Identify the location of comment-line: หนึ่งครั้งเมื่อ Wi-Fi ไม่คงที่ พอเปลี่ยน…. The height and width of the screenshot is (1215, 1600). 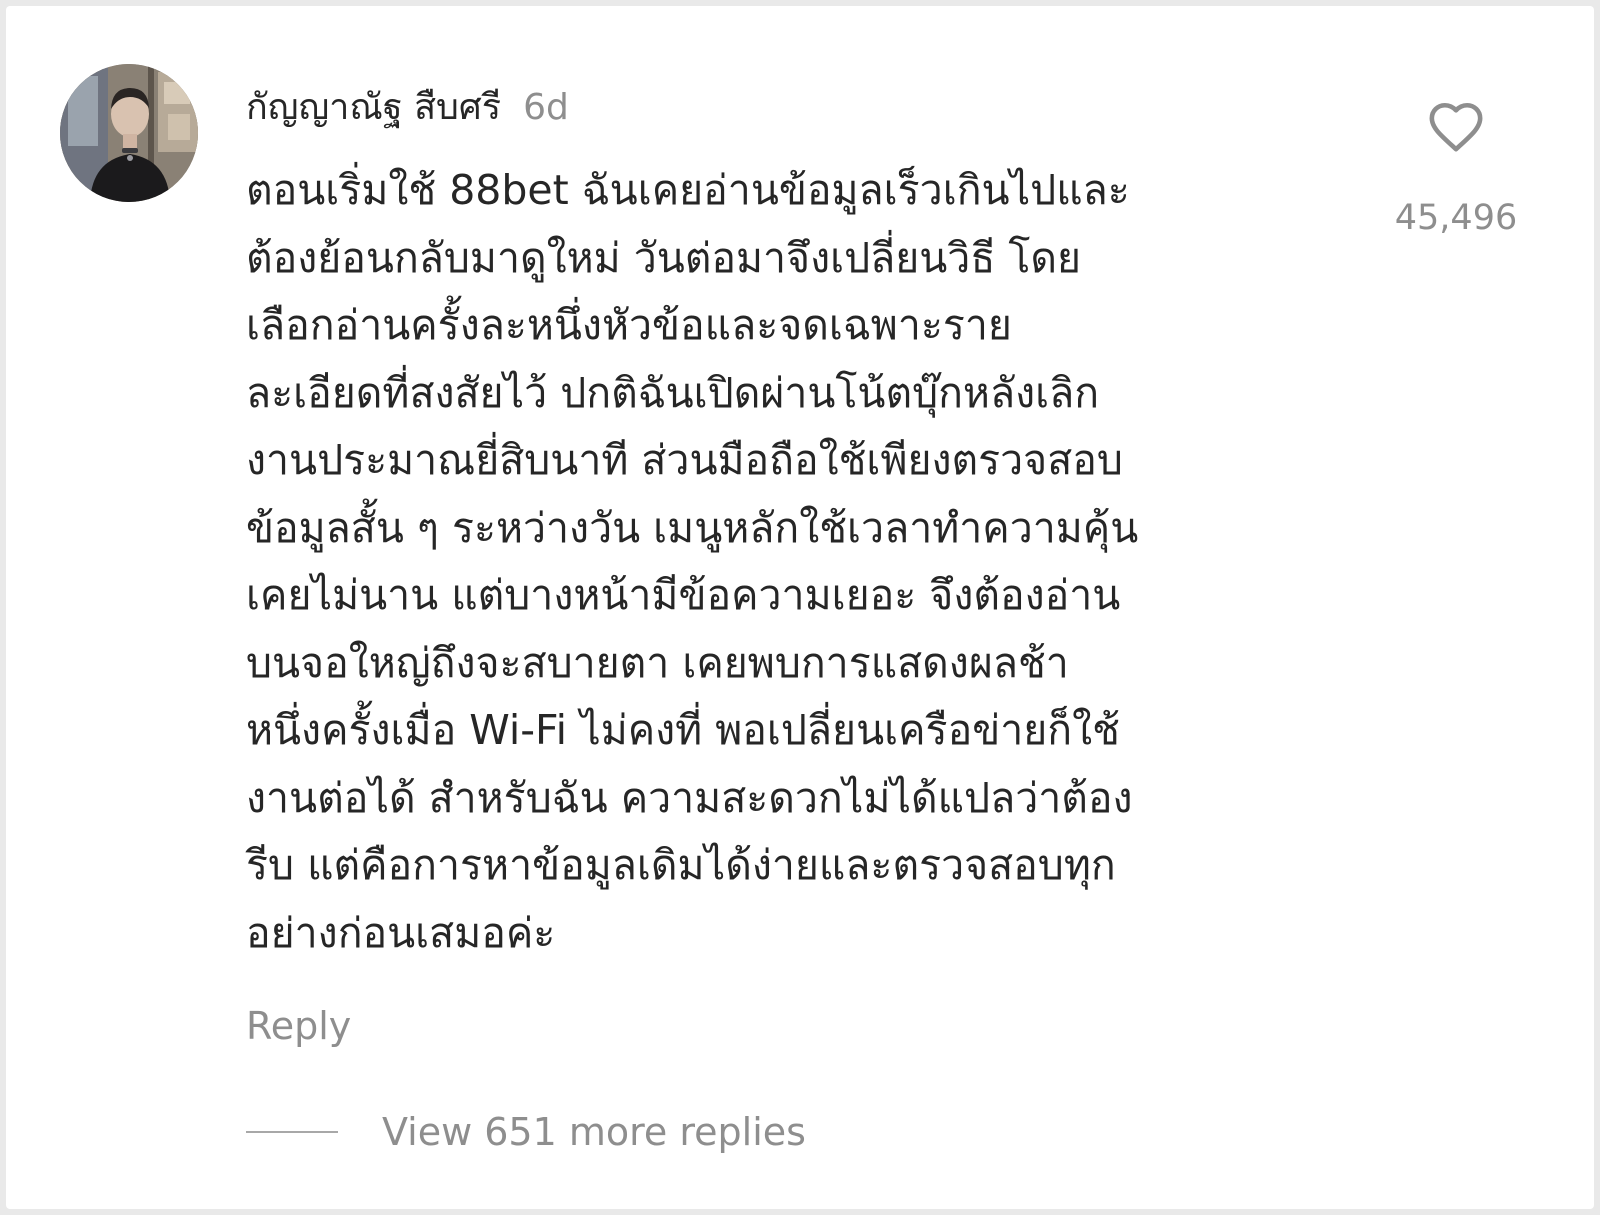
(683, 730).